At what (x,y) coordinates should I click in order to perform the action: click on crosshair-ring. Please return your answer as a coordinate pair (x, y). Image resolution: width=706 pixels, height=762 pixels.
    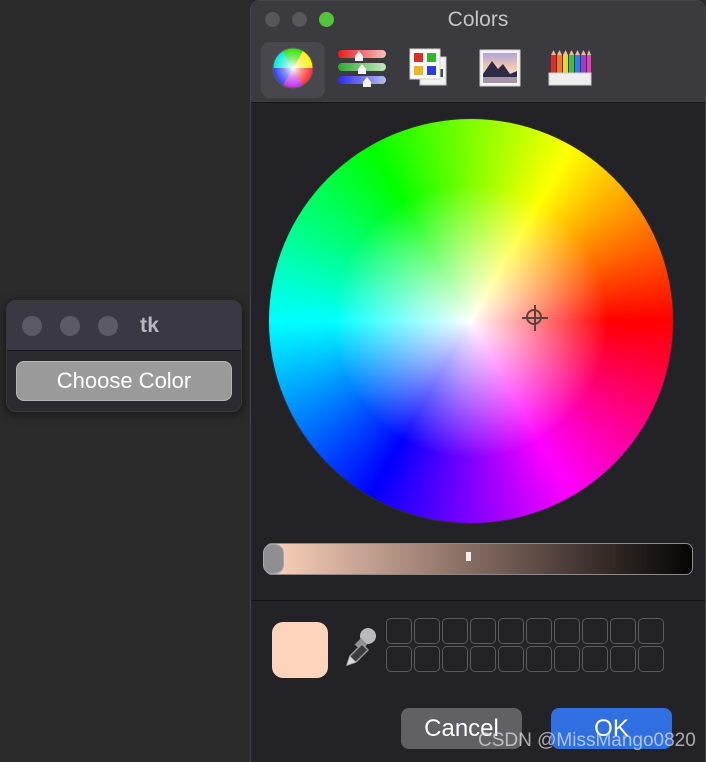
    Looking at the image, I should click on (534, 317).